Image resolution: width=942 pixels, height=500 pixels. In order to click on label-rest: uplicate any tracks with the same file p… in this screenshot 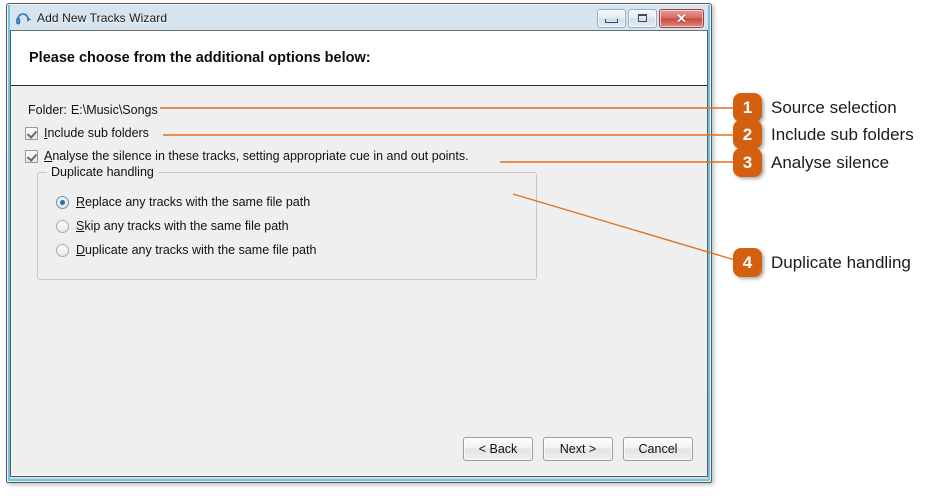, I will do `click(201, 250)`.